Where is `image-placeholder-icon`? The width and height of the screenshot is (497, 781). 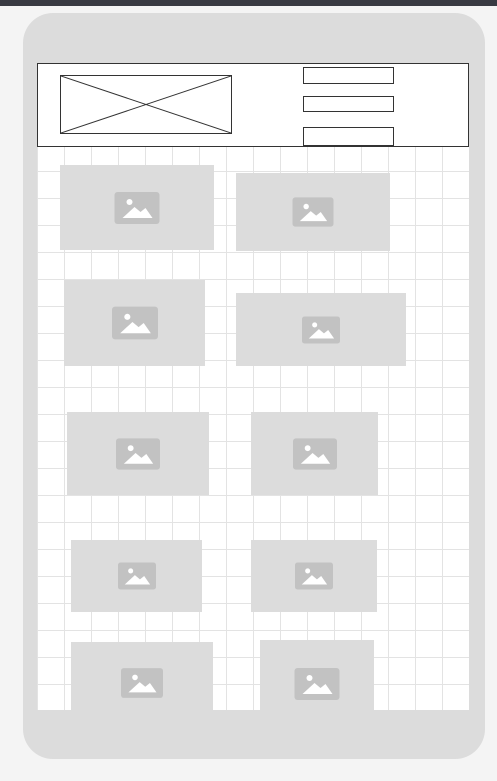 image-placeholder-icon is located at coordinates (146, 104).